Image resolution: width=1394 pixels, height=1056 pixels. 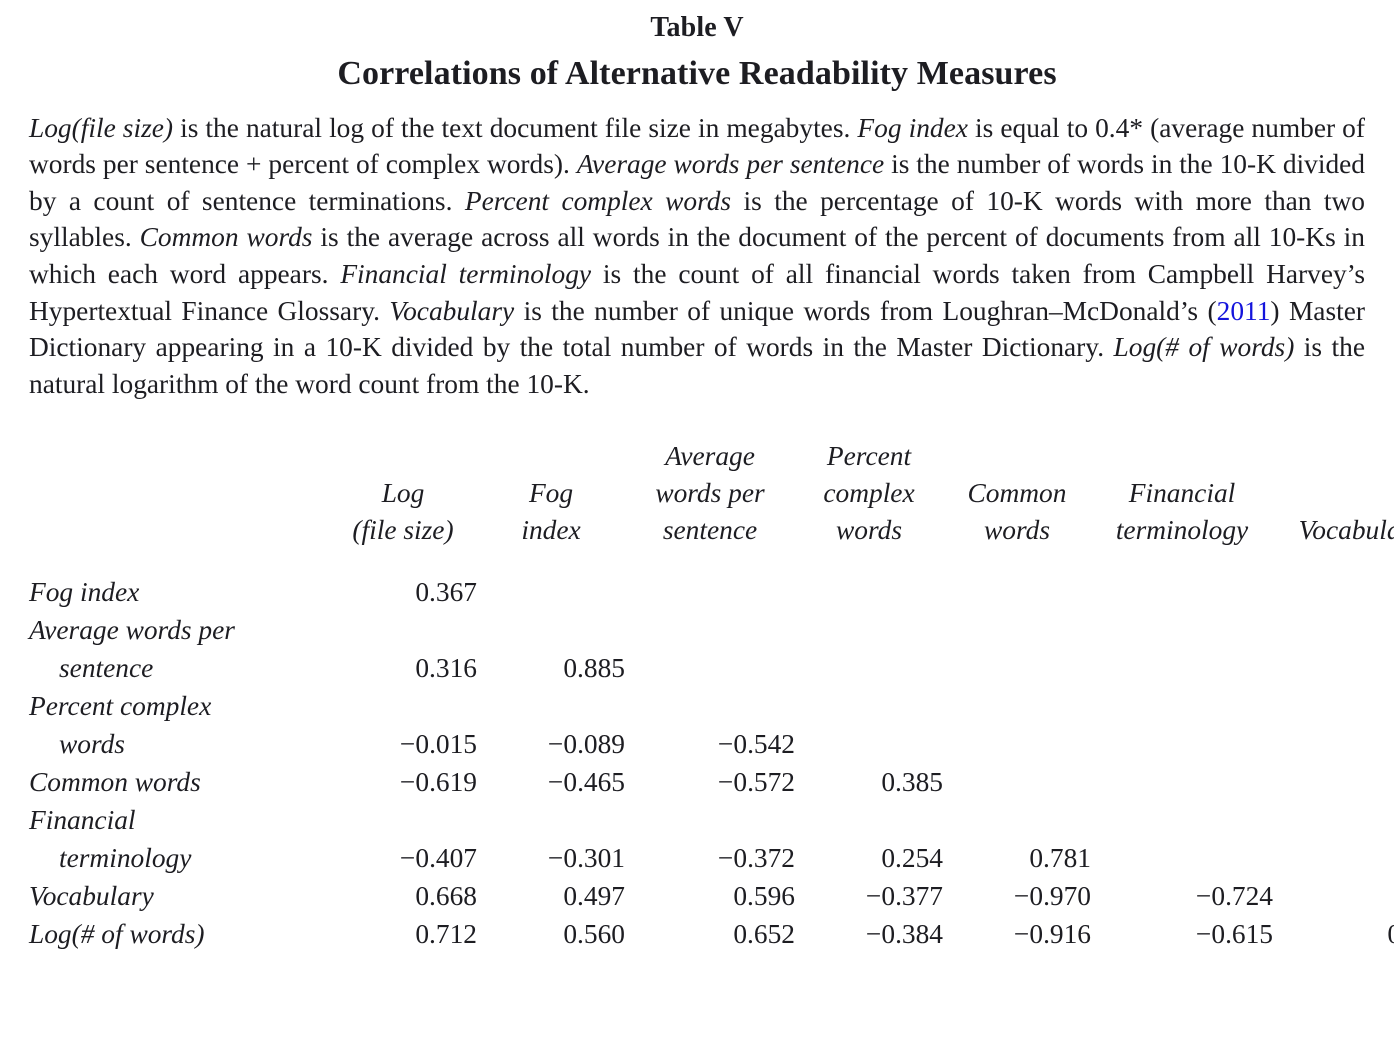 What do you see at coordinates (84, 592) in the screenshot?
I see `row-label-line-1: Fog index` at bounding box center [84, 592].